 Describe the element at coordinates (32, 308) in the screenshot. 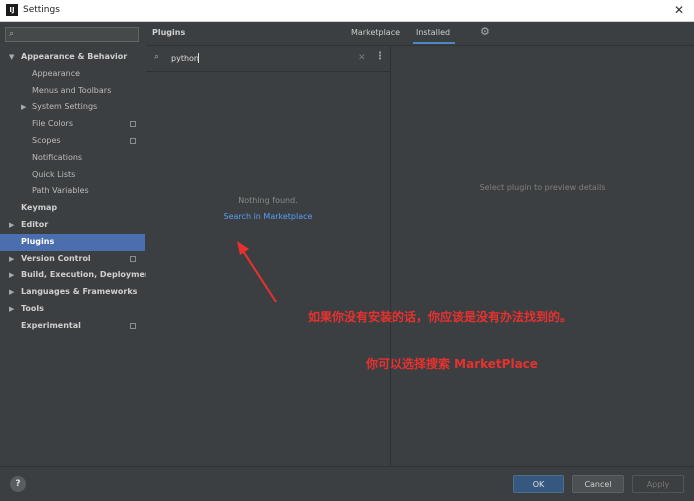

I see `sidebar-item-label: Tools` at that location.